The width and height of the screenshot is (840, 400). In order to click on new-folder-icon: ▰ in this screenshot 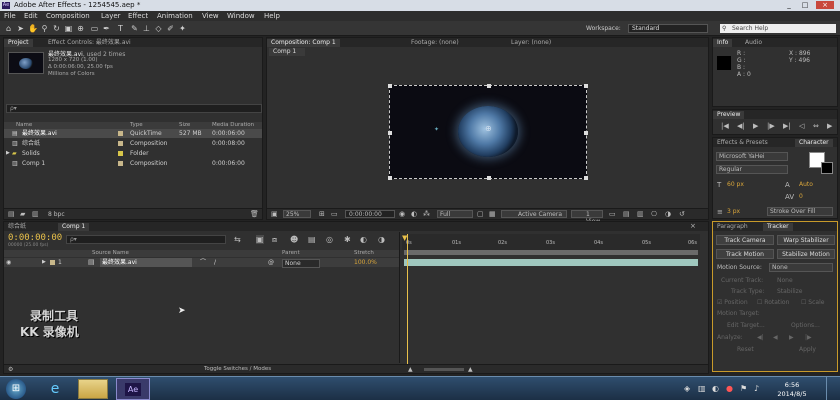, I will do `click(22, 214)`.